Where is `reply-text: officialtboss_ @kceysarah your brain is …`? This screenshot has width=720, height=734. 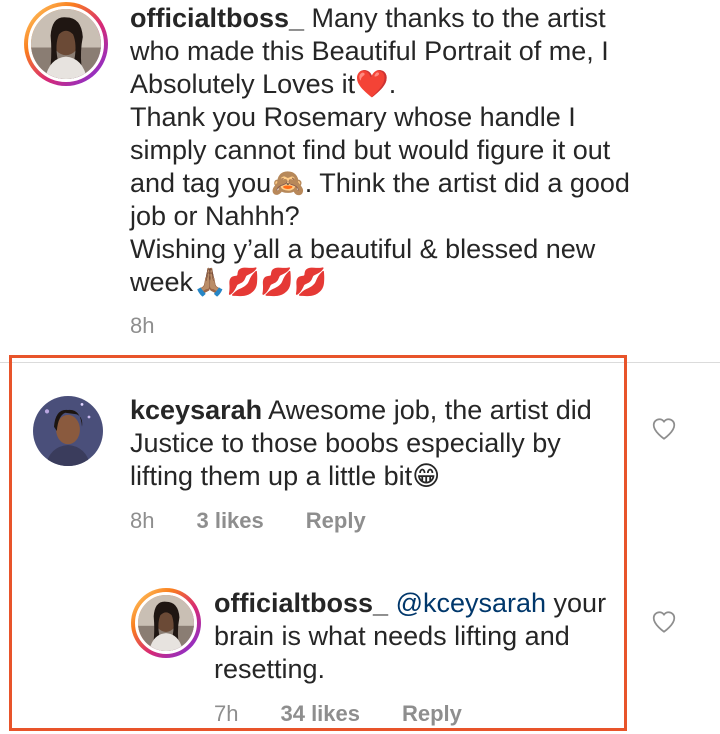 reply-text: officialtboss_ @kceysarah your brain is … is located at coordinates (419, 636).